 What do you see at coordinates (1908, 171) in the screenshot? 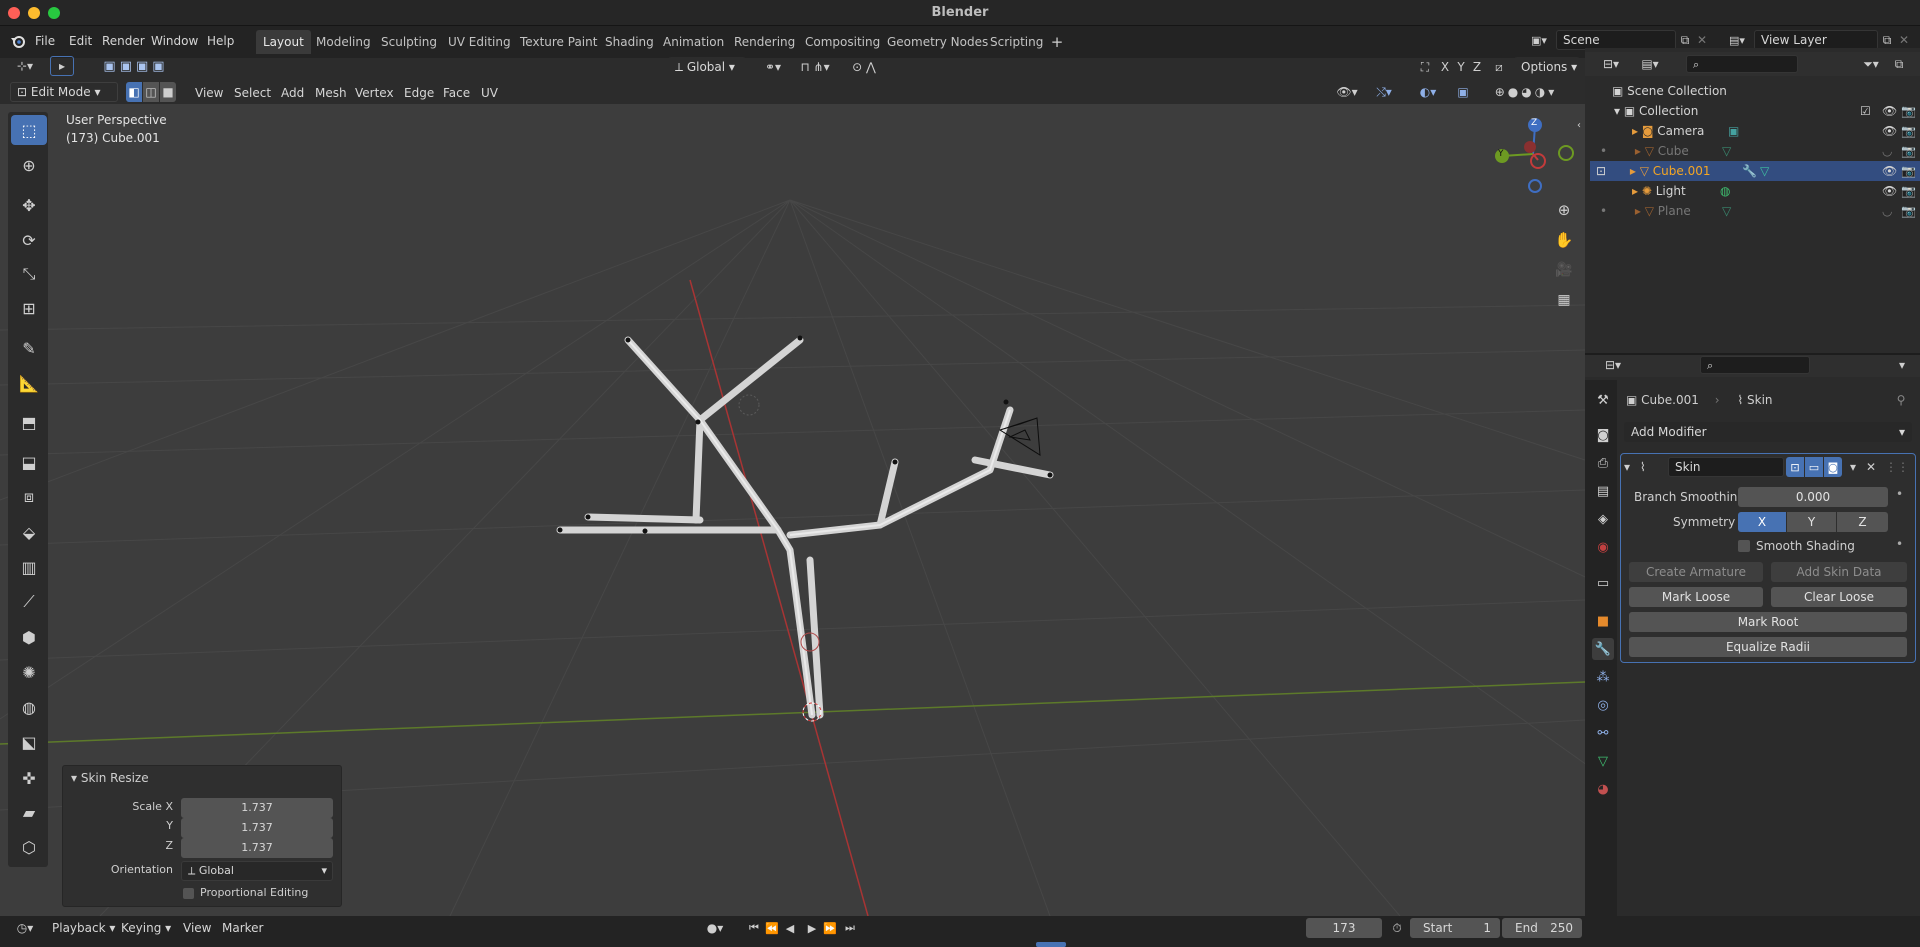
I see `cube001-render-icon: 📷` at bounding box center [1908, 171].